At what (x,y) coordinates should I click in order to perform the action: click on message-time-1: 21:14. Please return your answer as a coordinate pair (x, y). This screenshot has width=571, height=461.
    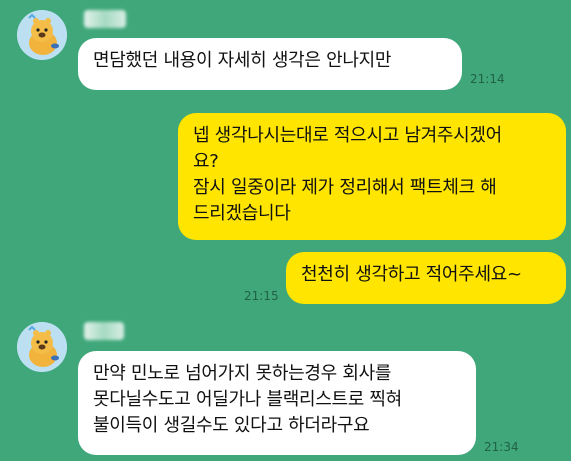
    Looking at the image, I should click on (487, 79).